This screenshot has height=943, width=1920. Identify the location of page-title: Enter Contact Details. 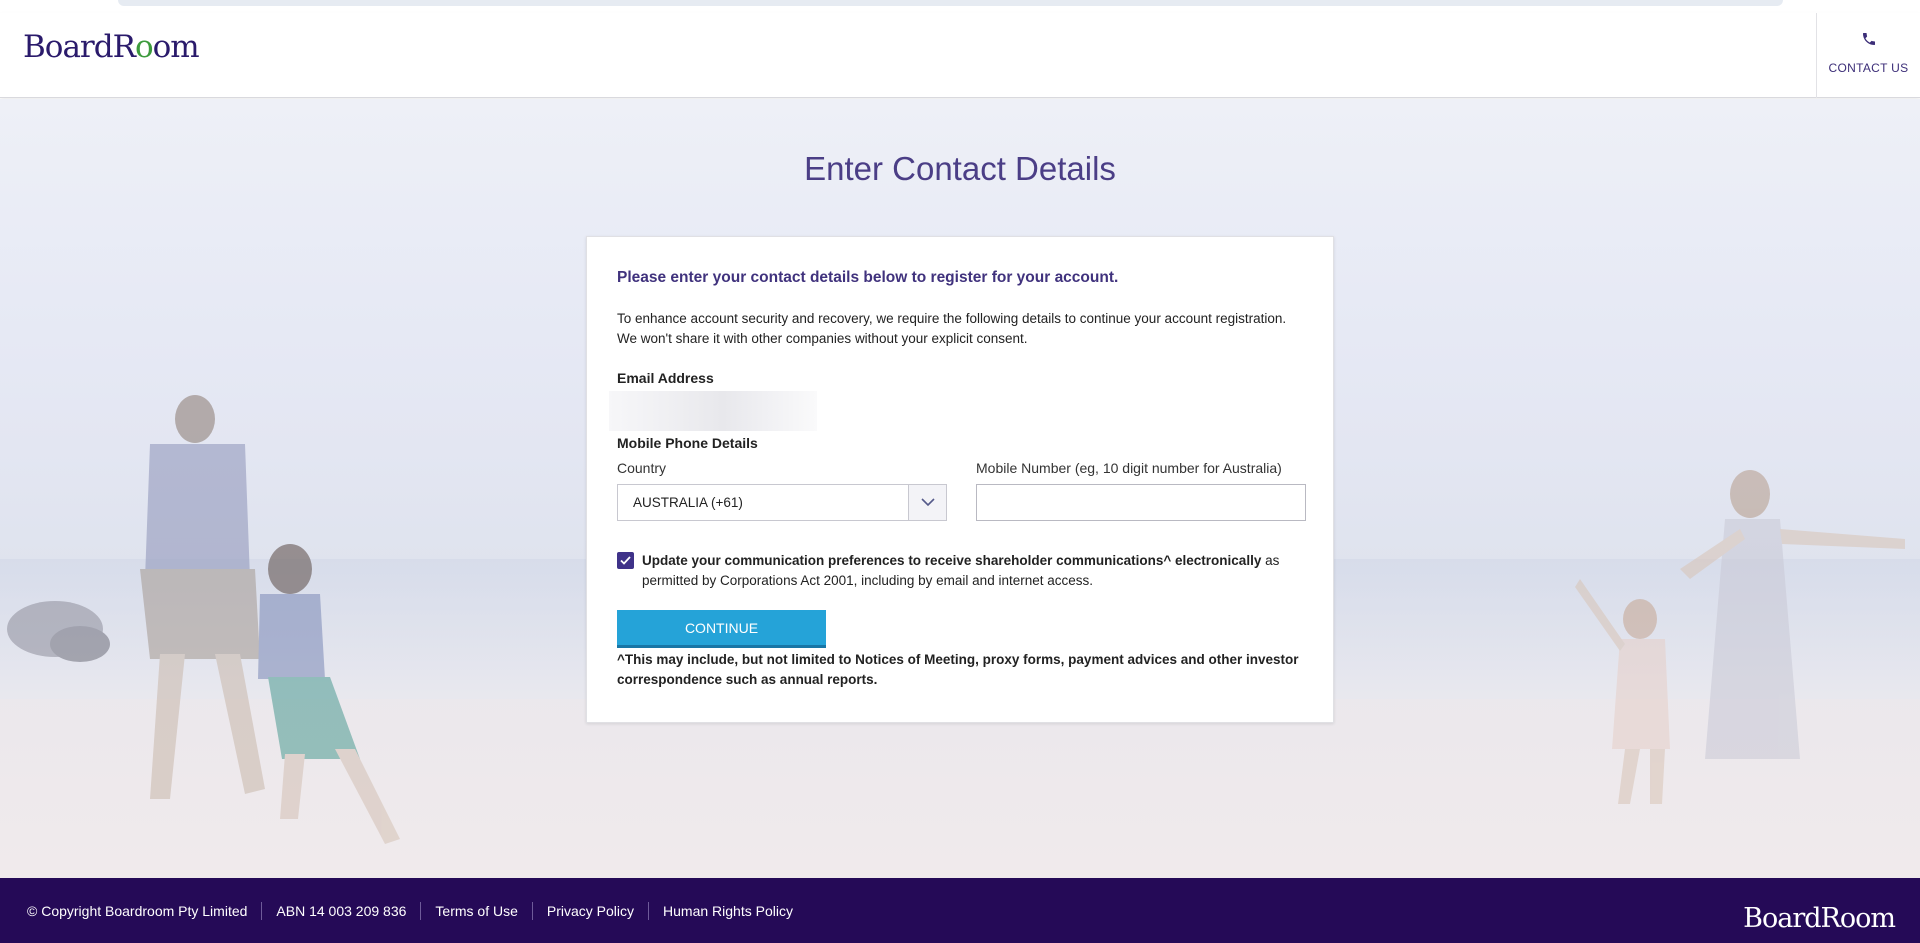
(960, 168).